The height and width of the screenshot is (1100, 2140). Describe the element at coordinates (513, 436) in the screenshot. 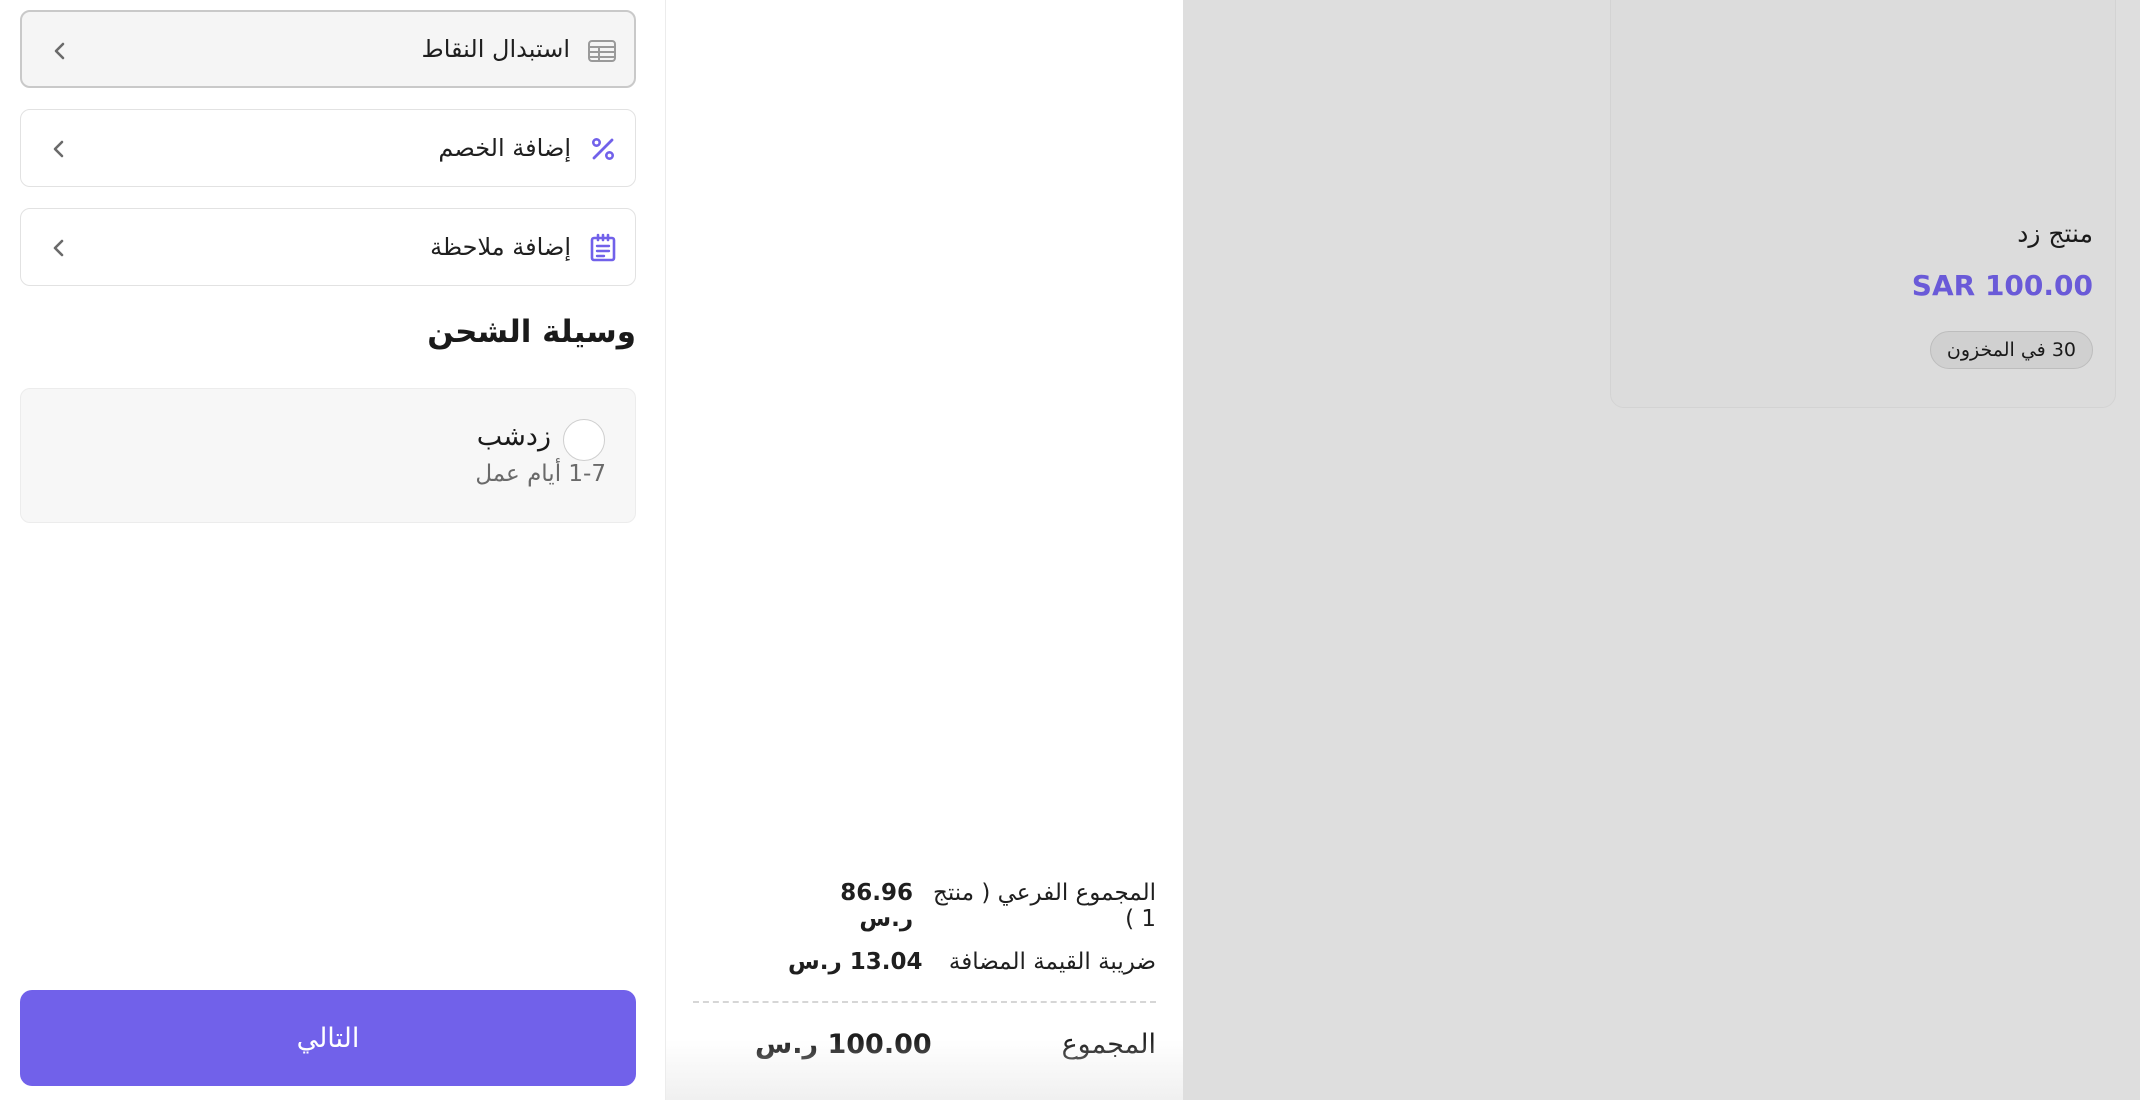

I see `shipping-method-name: زدشب` at that location.